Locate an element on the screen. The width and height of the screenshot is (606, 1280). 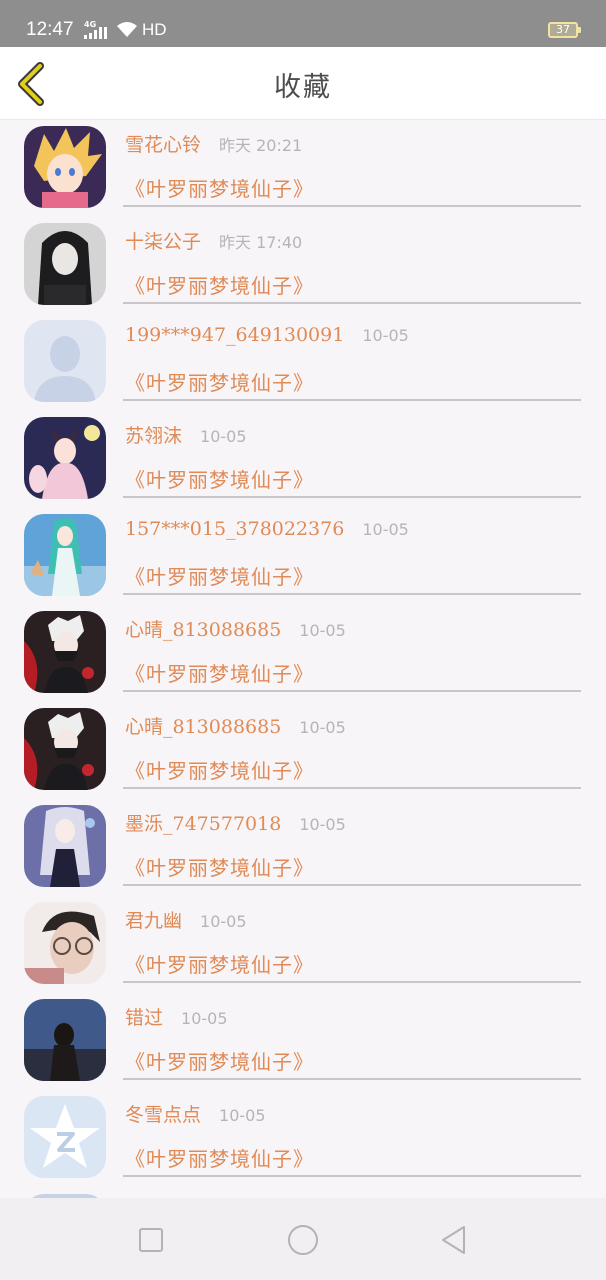
header: 收藏 is located at coordinates (303, 83).